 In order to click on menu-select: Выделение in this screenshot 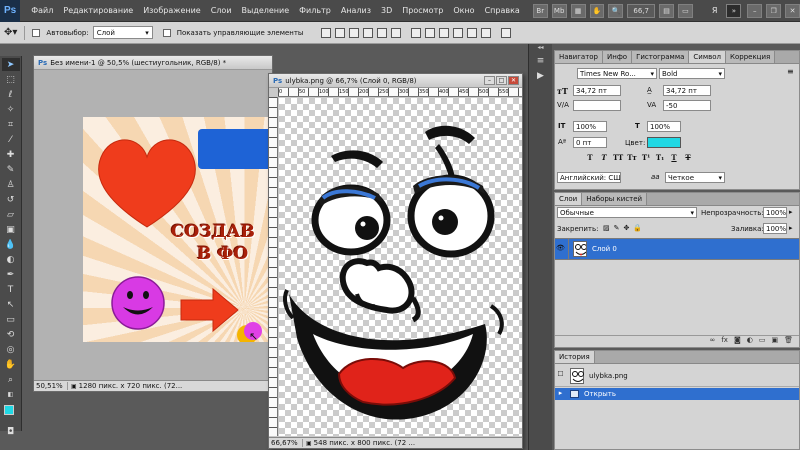, I will do `click(266, 10)`.